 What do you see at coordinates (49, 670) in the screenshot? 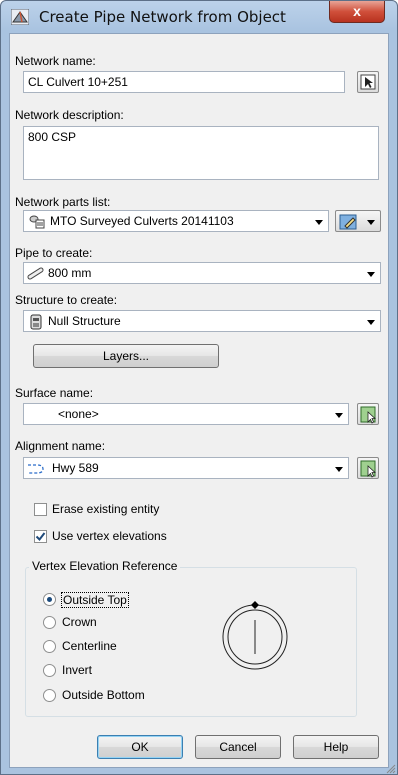
I see `radio-invert` at bounding box center [49, 670].